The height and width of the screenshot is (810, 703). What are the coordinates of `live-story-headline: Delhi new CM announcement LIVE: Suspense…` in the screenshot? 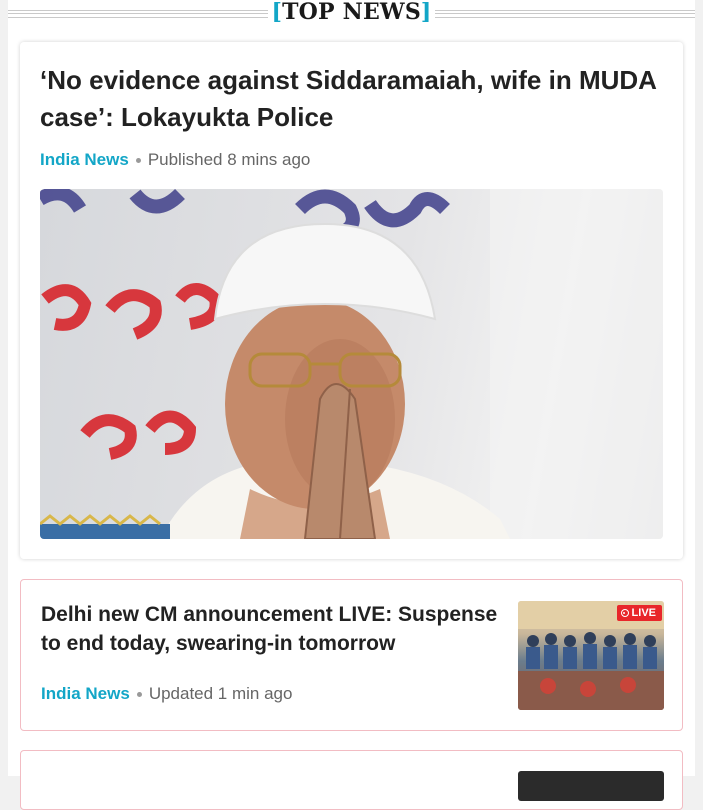 It's located at (276, 629).